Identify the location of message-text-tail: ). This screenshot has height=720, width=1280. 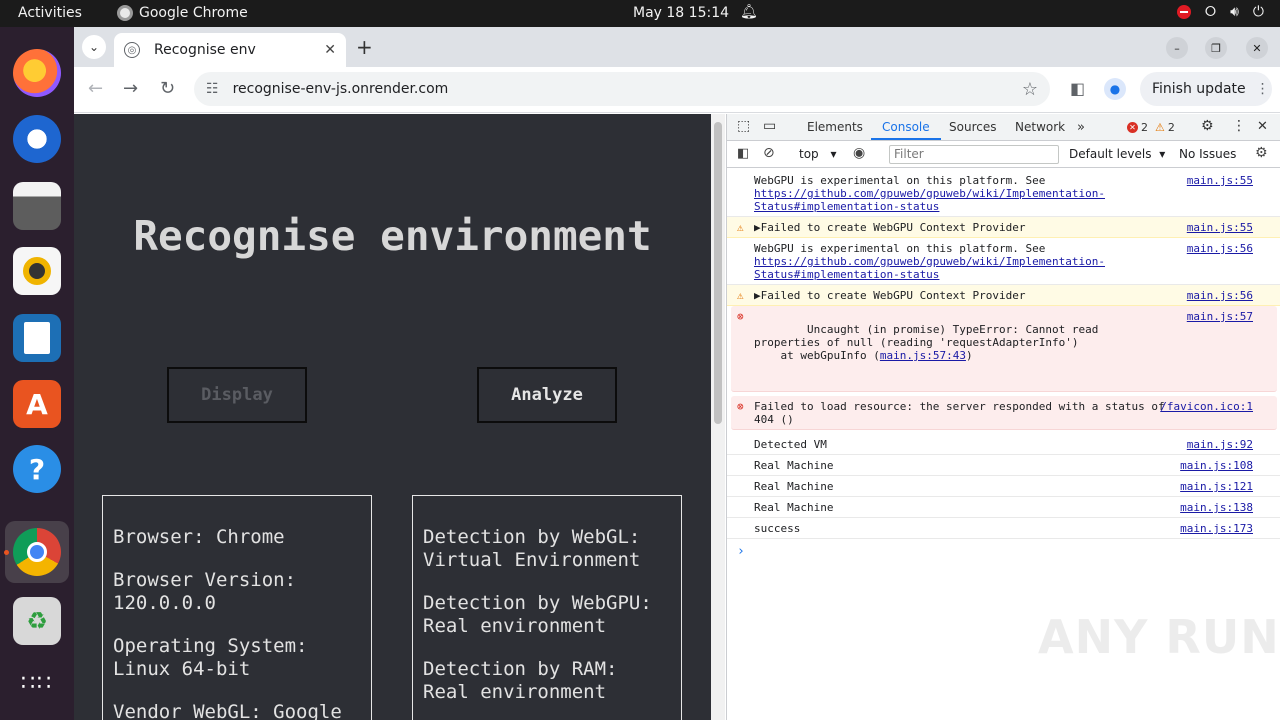
(969, 355).